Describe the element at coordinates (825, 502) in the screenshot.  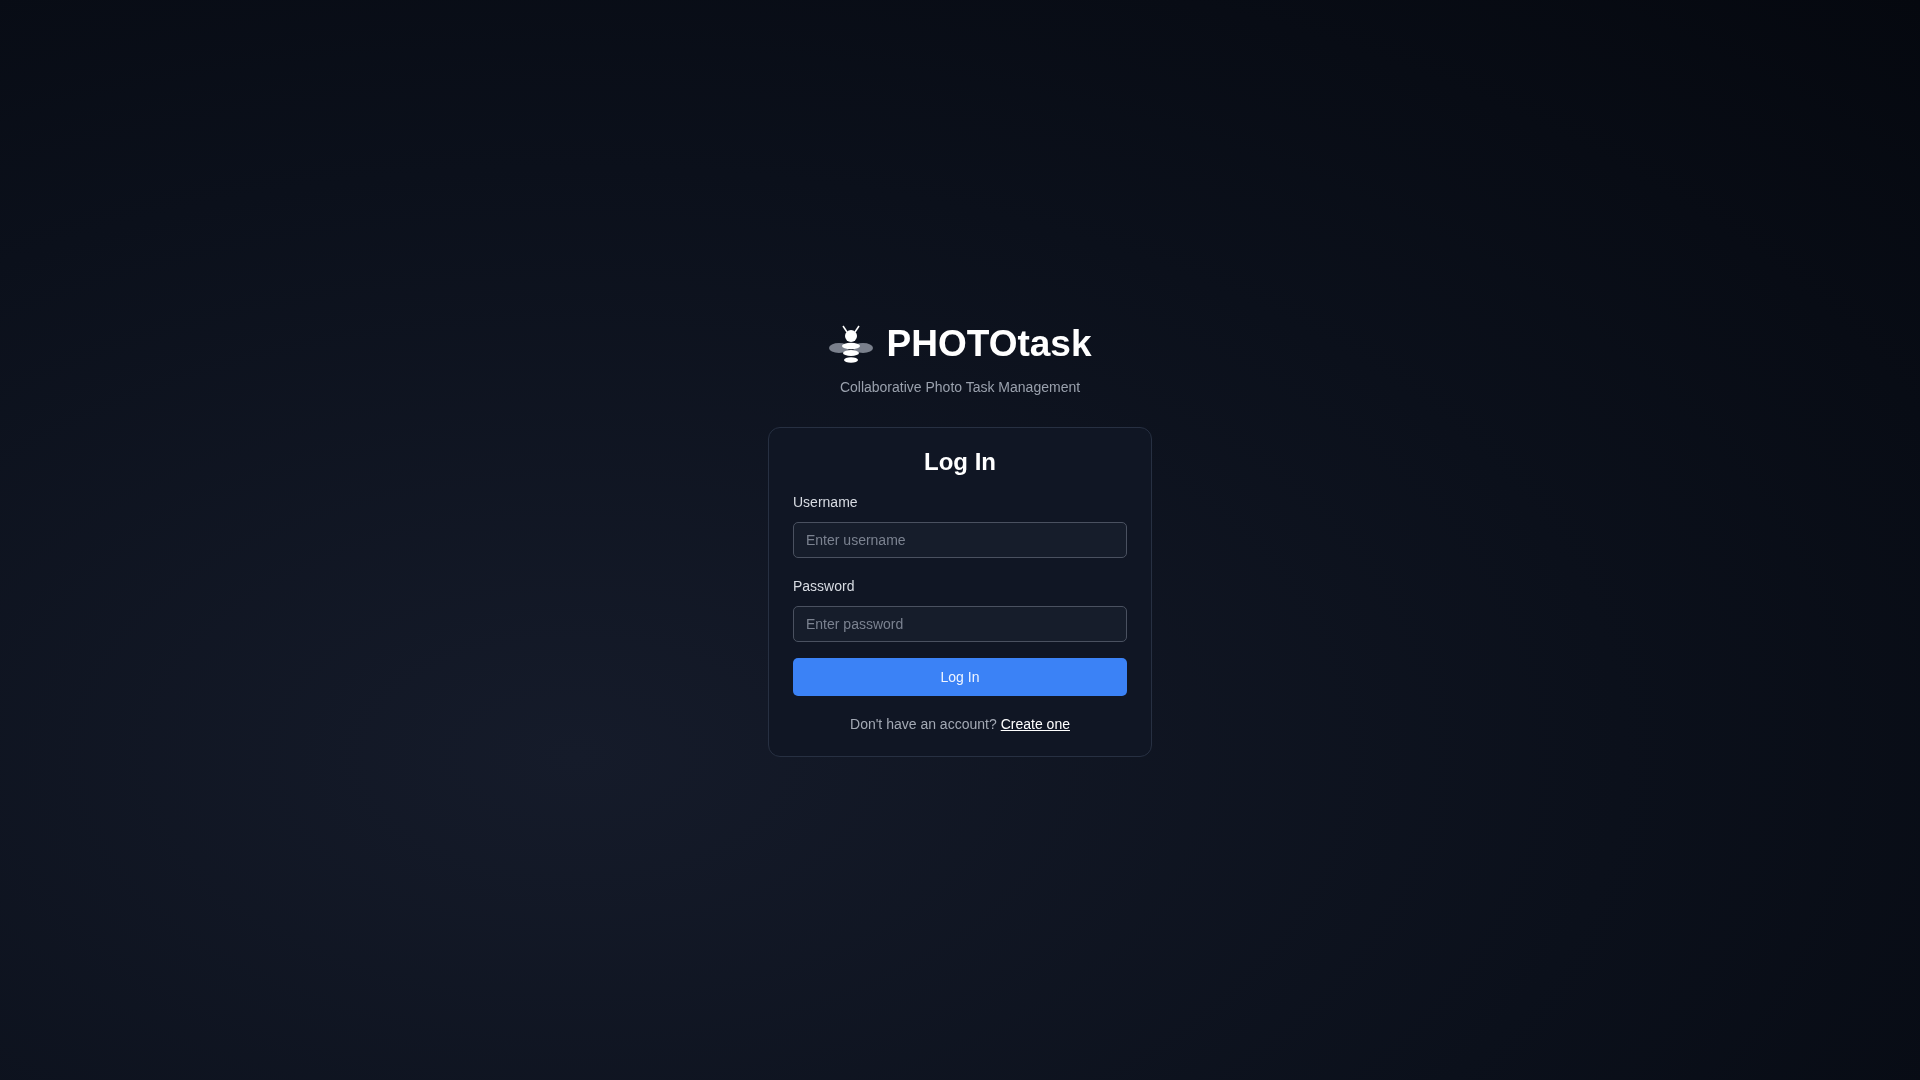
I see `field-label: Username` at that location.